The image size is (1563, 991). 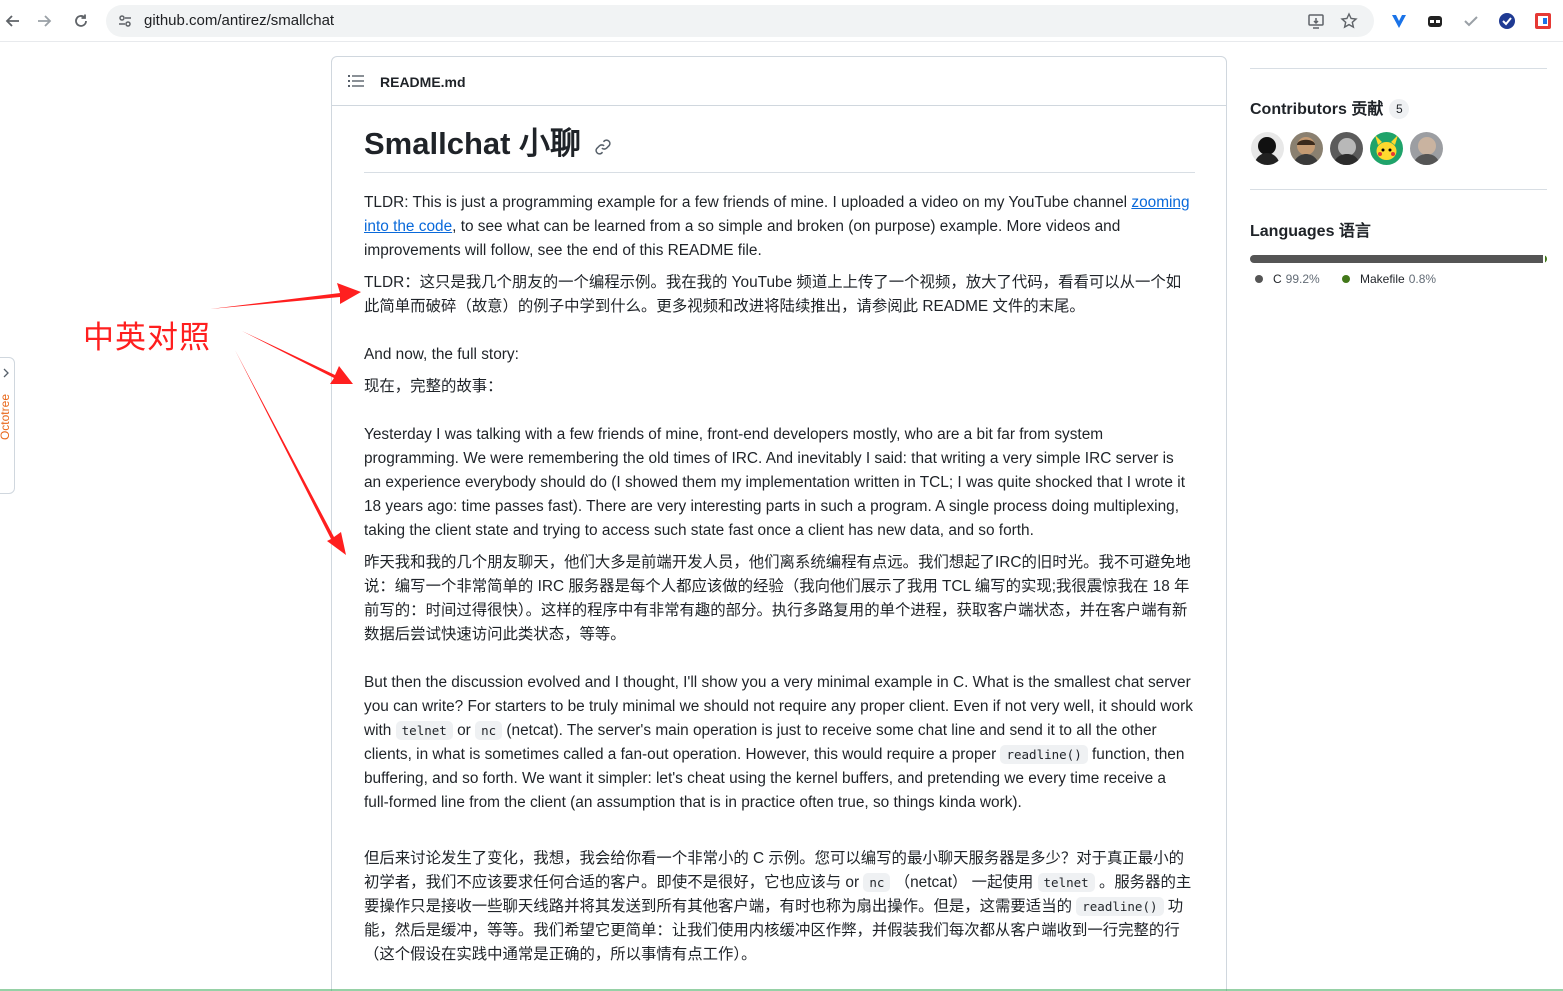 I want to click on language-percent: 0.8%, so click(x=1422, y=279).